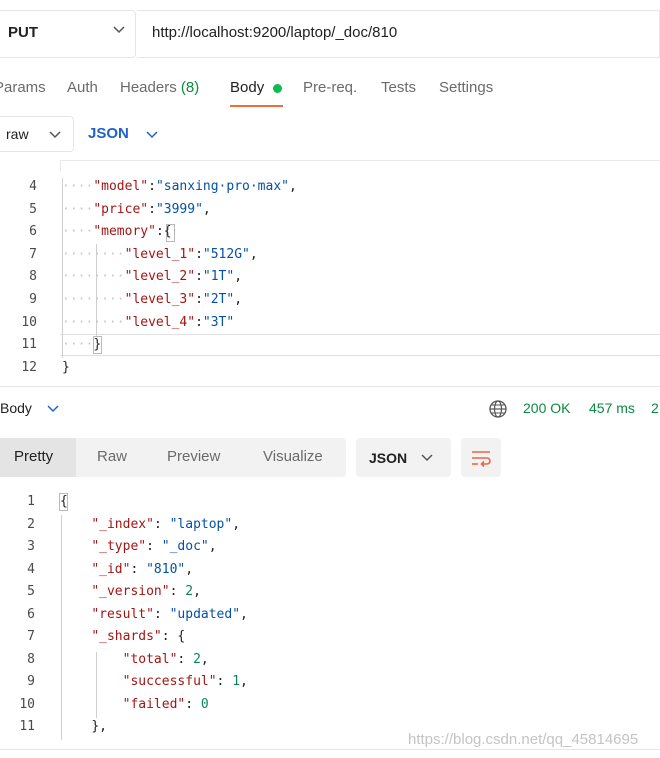 This screenshot has height=758, width=660. Describe the element at coordinates (247, 87) in the screenshot. I see `tab-body: Body` at that location.